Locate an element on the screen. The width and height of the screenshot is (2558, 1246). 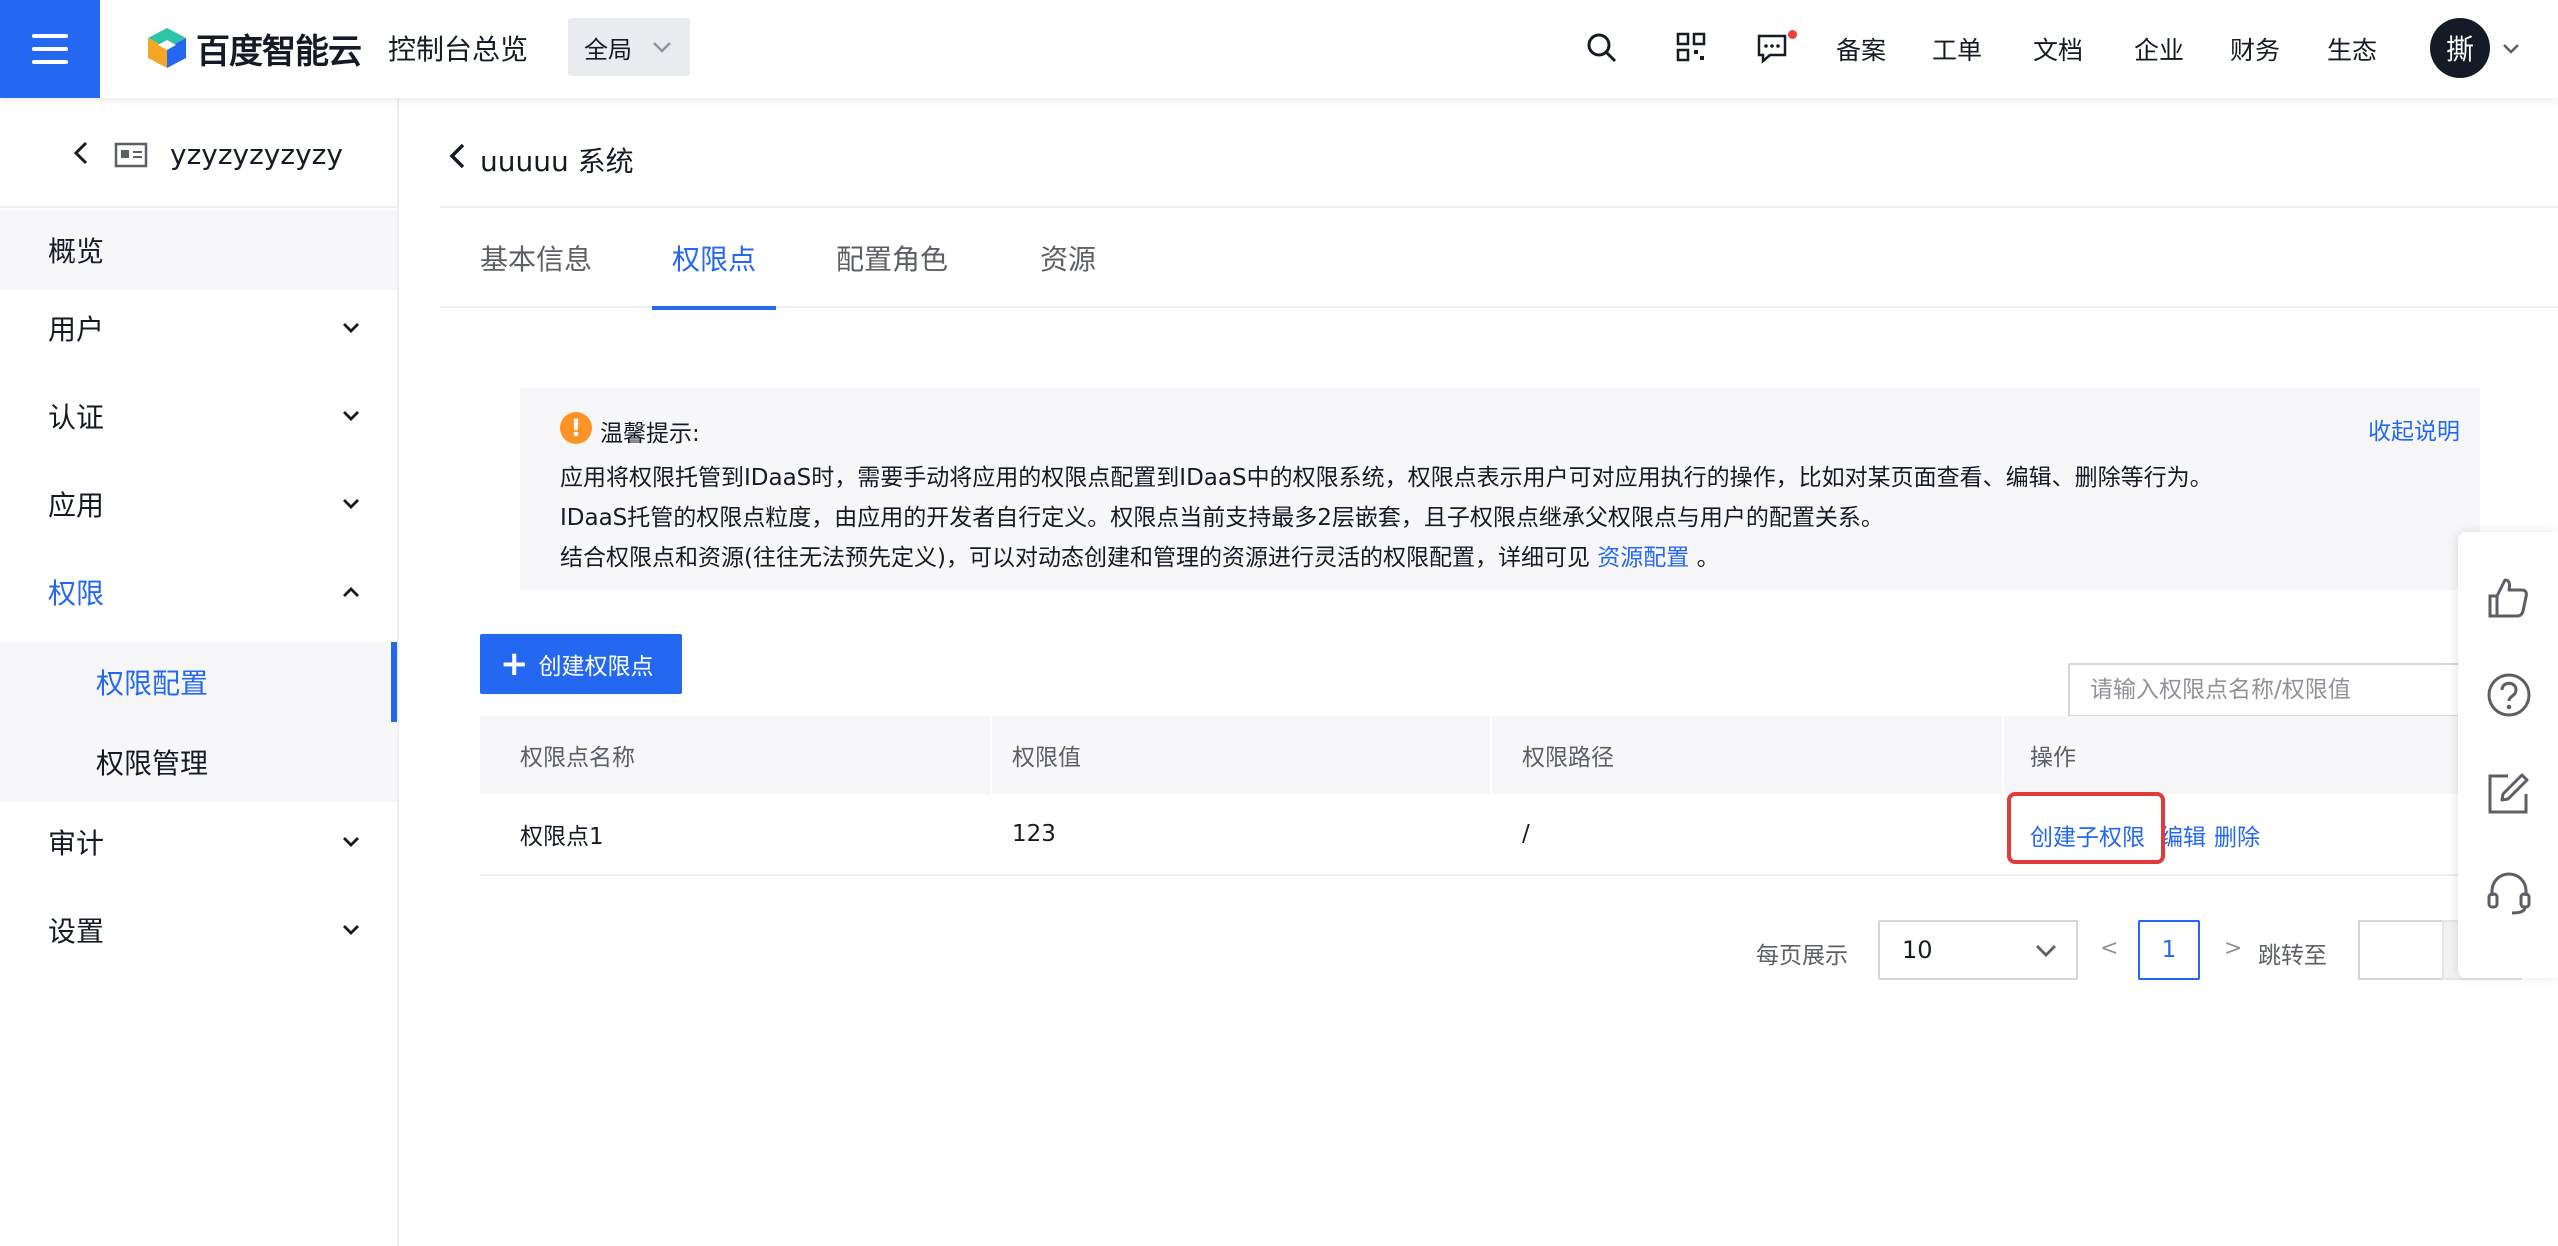
top-link-ticket: 工单 is located at coordinates (1957, 49).